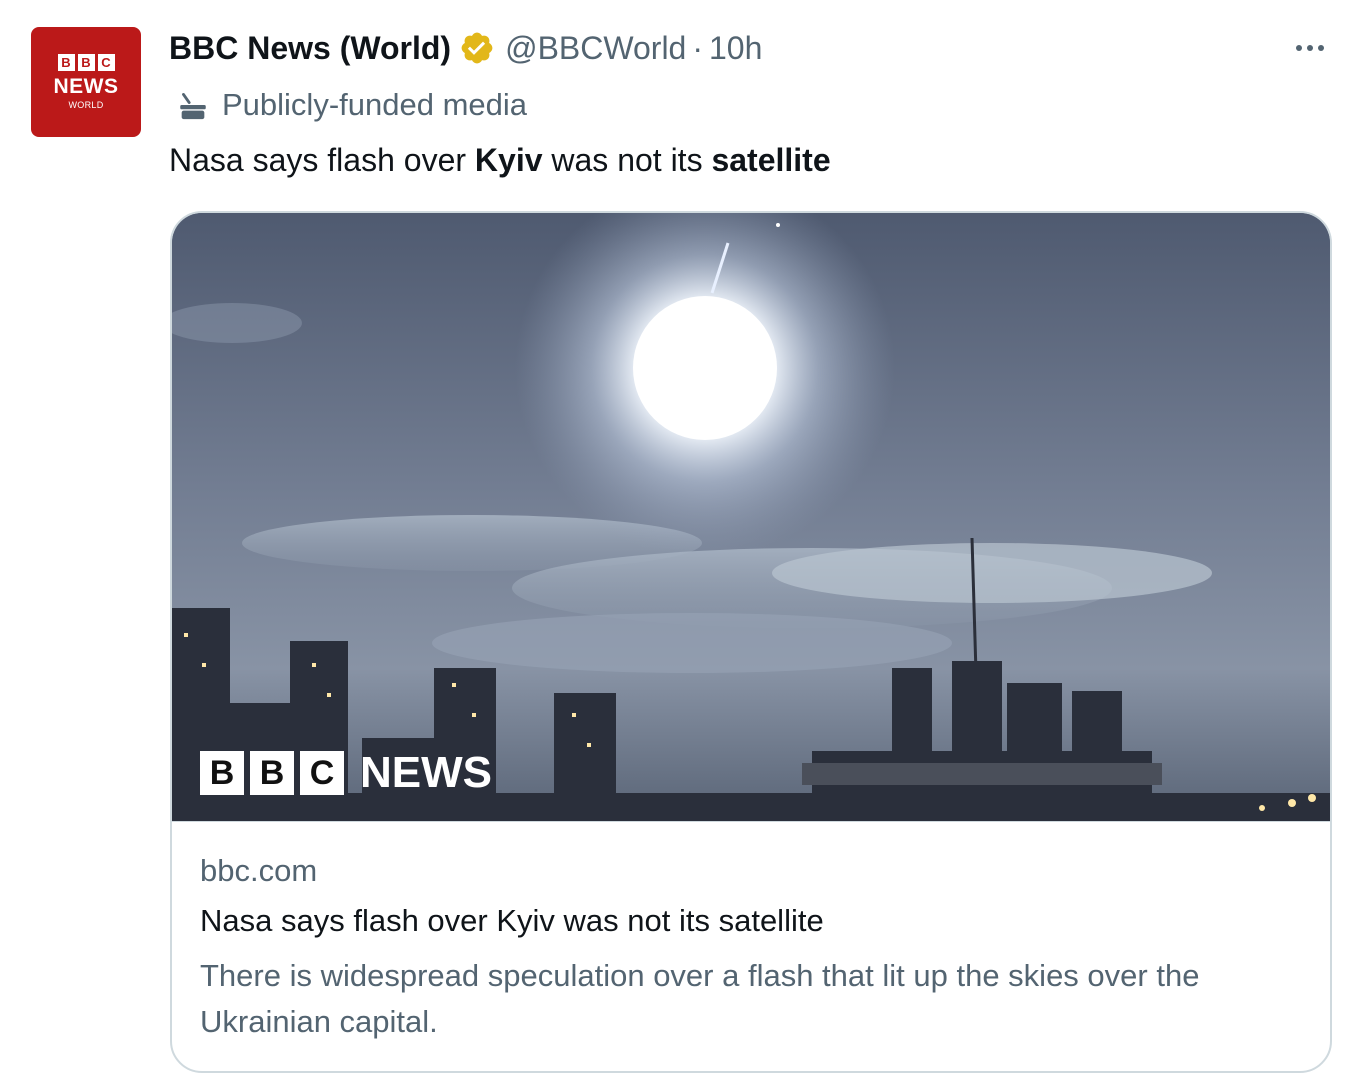 The height and width of the screenshot is (1086, 1350). I want to click on state-media-label-text: Publicly-funded media, so click(375, 104).